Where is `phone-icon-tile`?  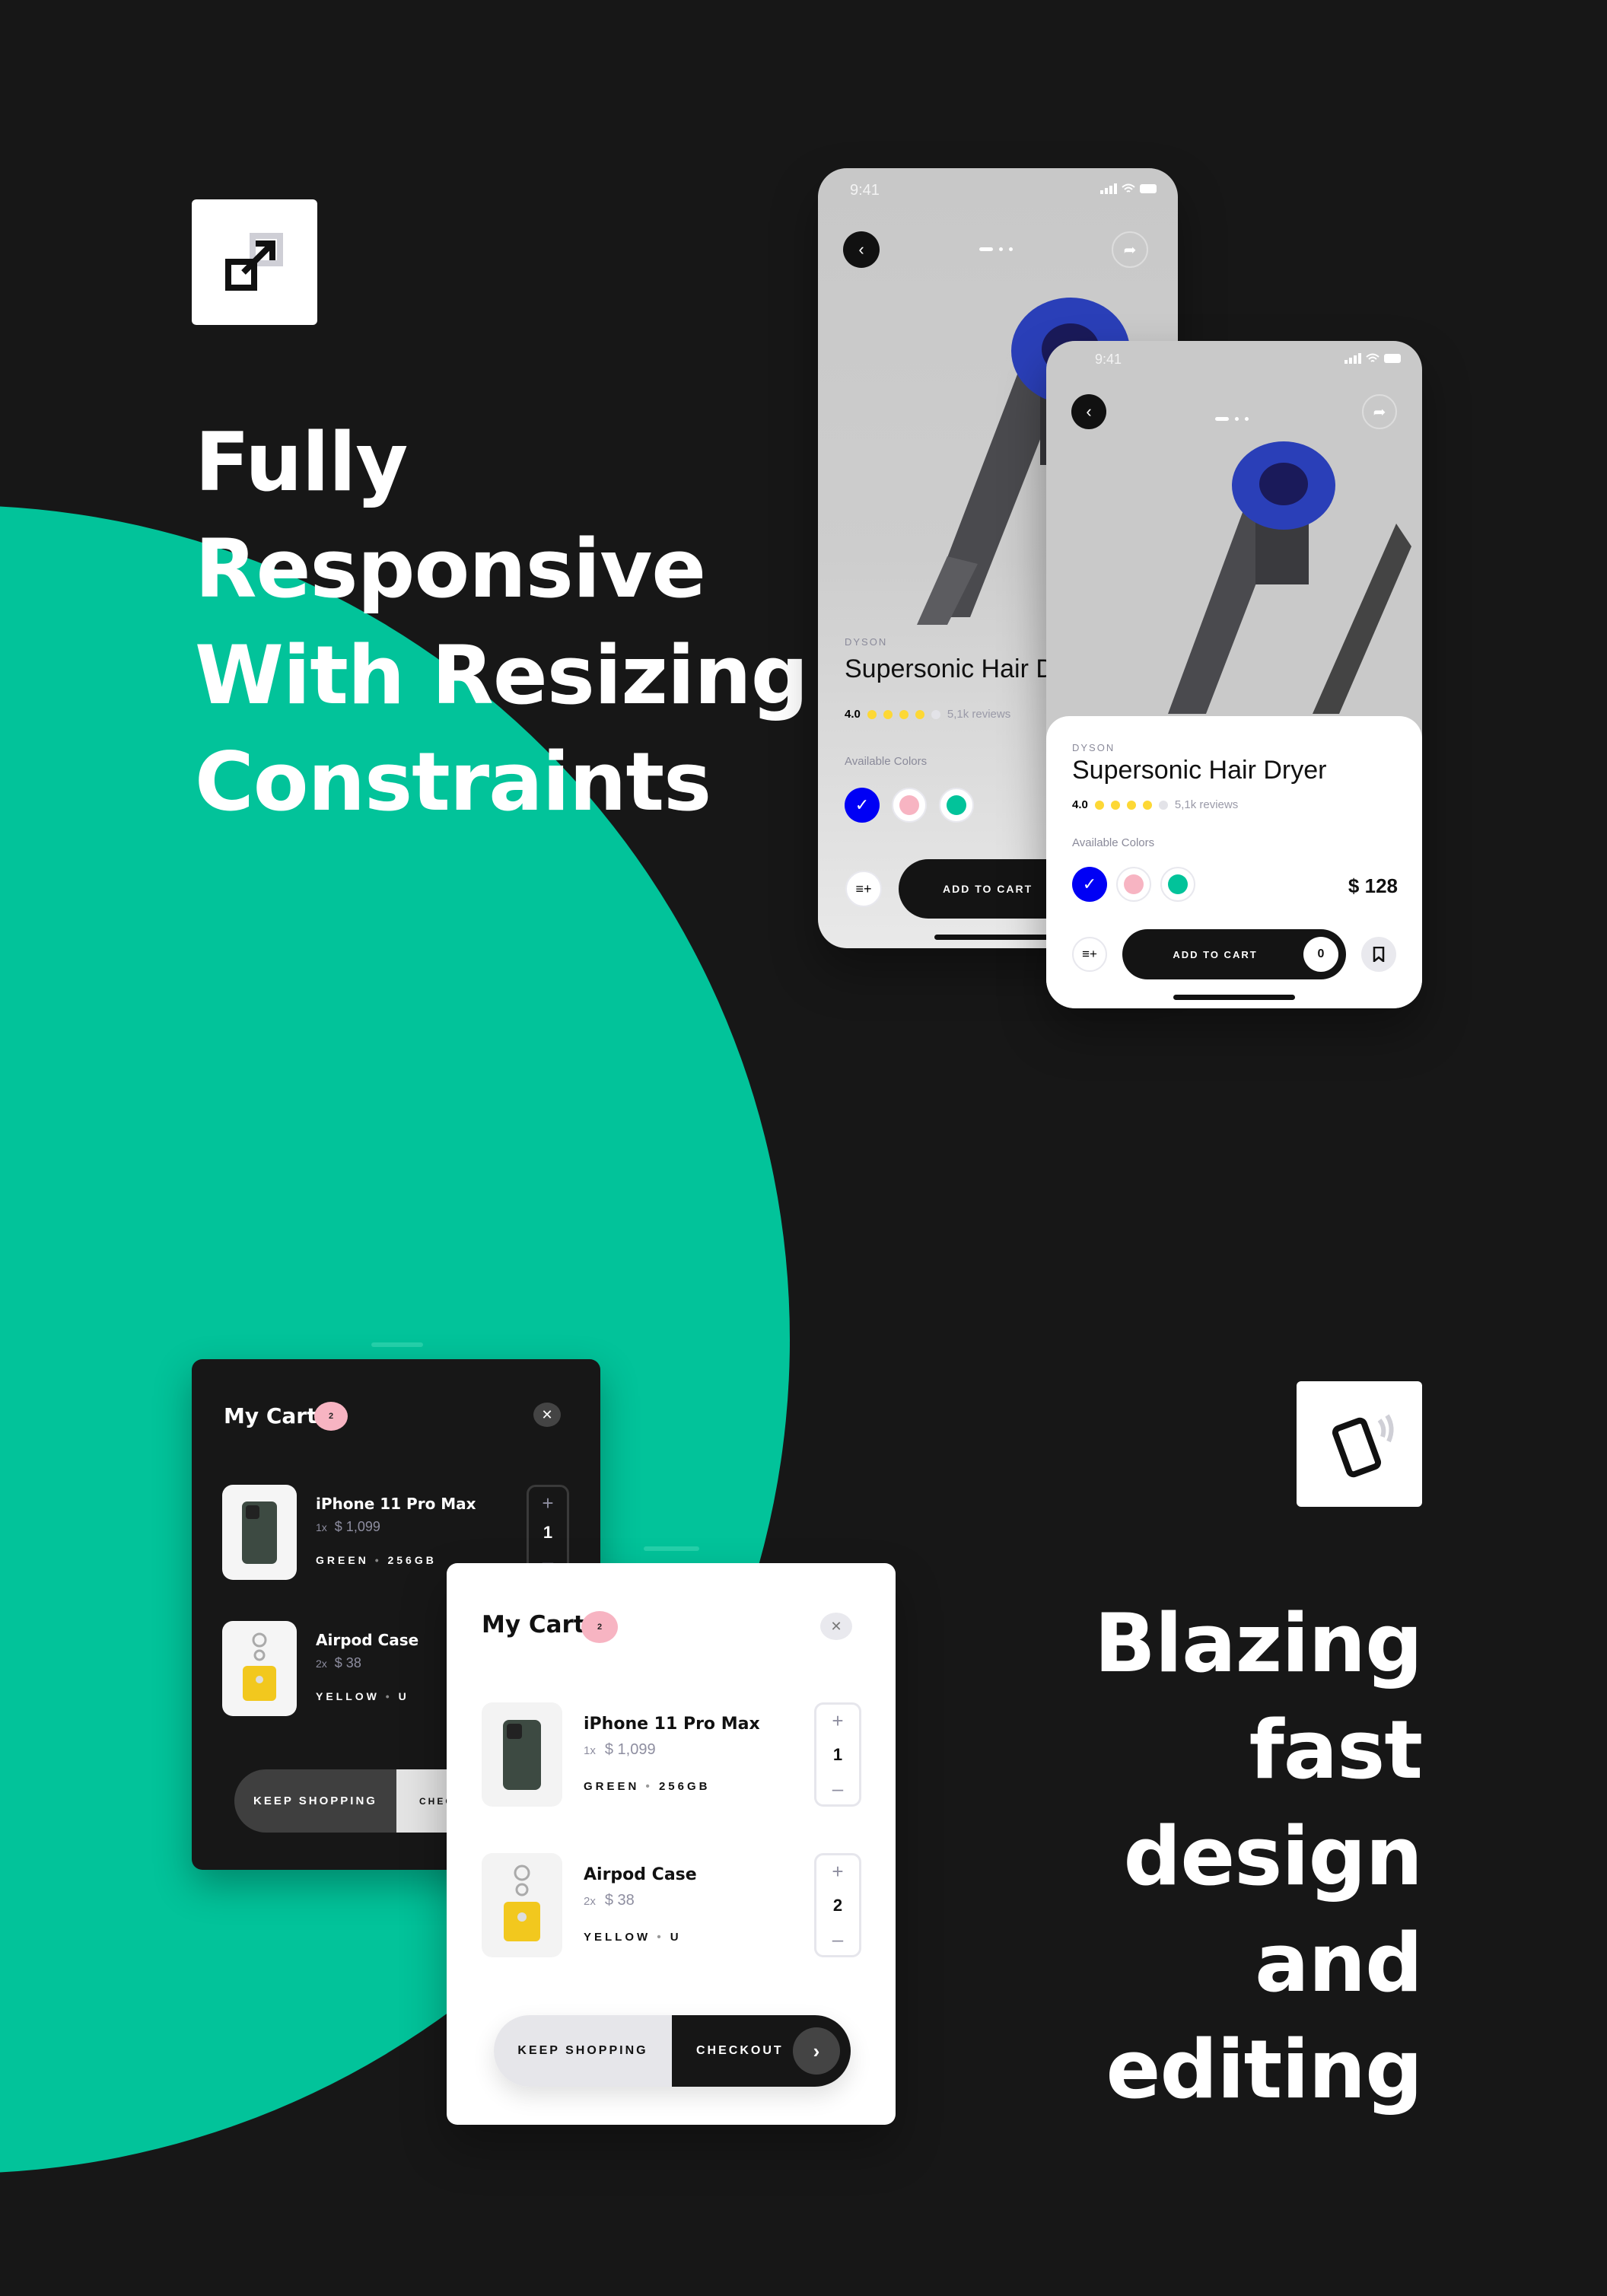
phone-icon-tile is located at coordinates (1359, 1444).